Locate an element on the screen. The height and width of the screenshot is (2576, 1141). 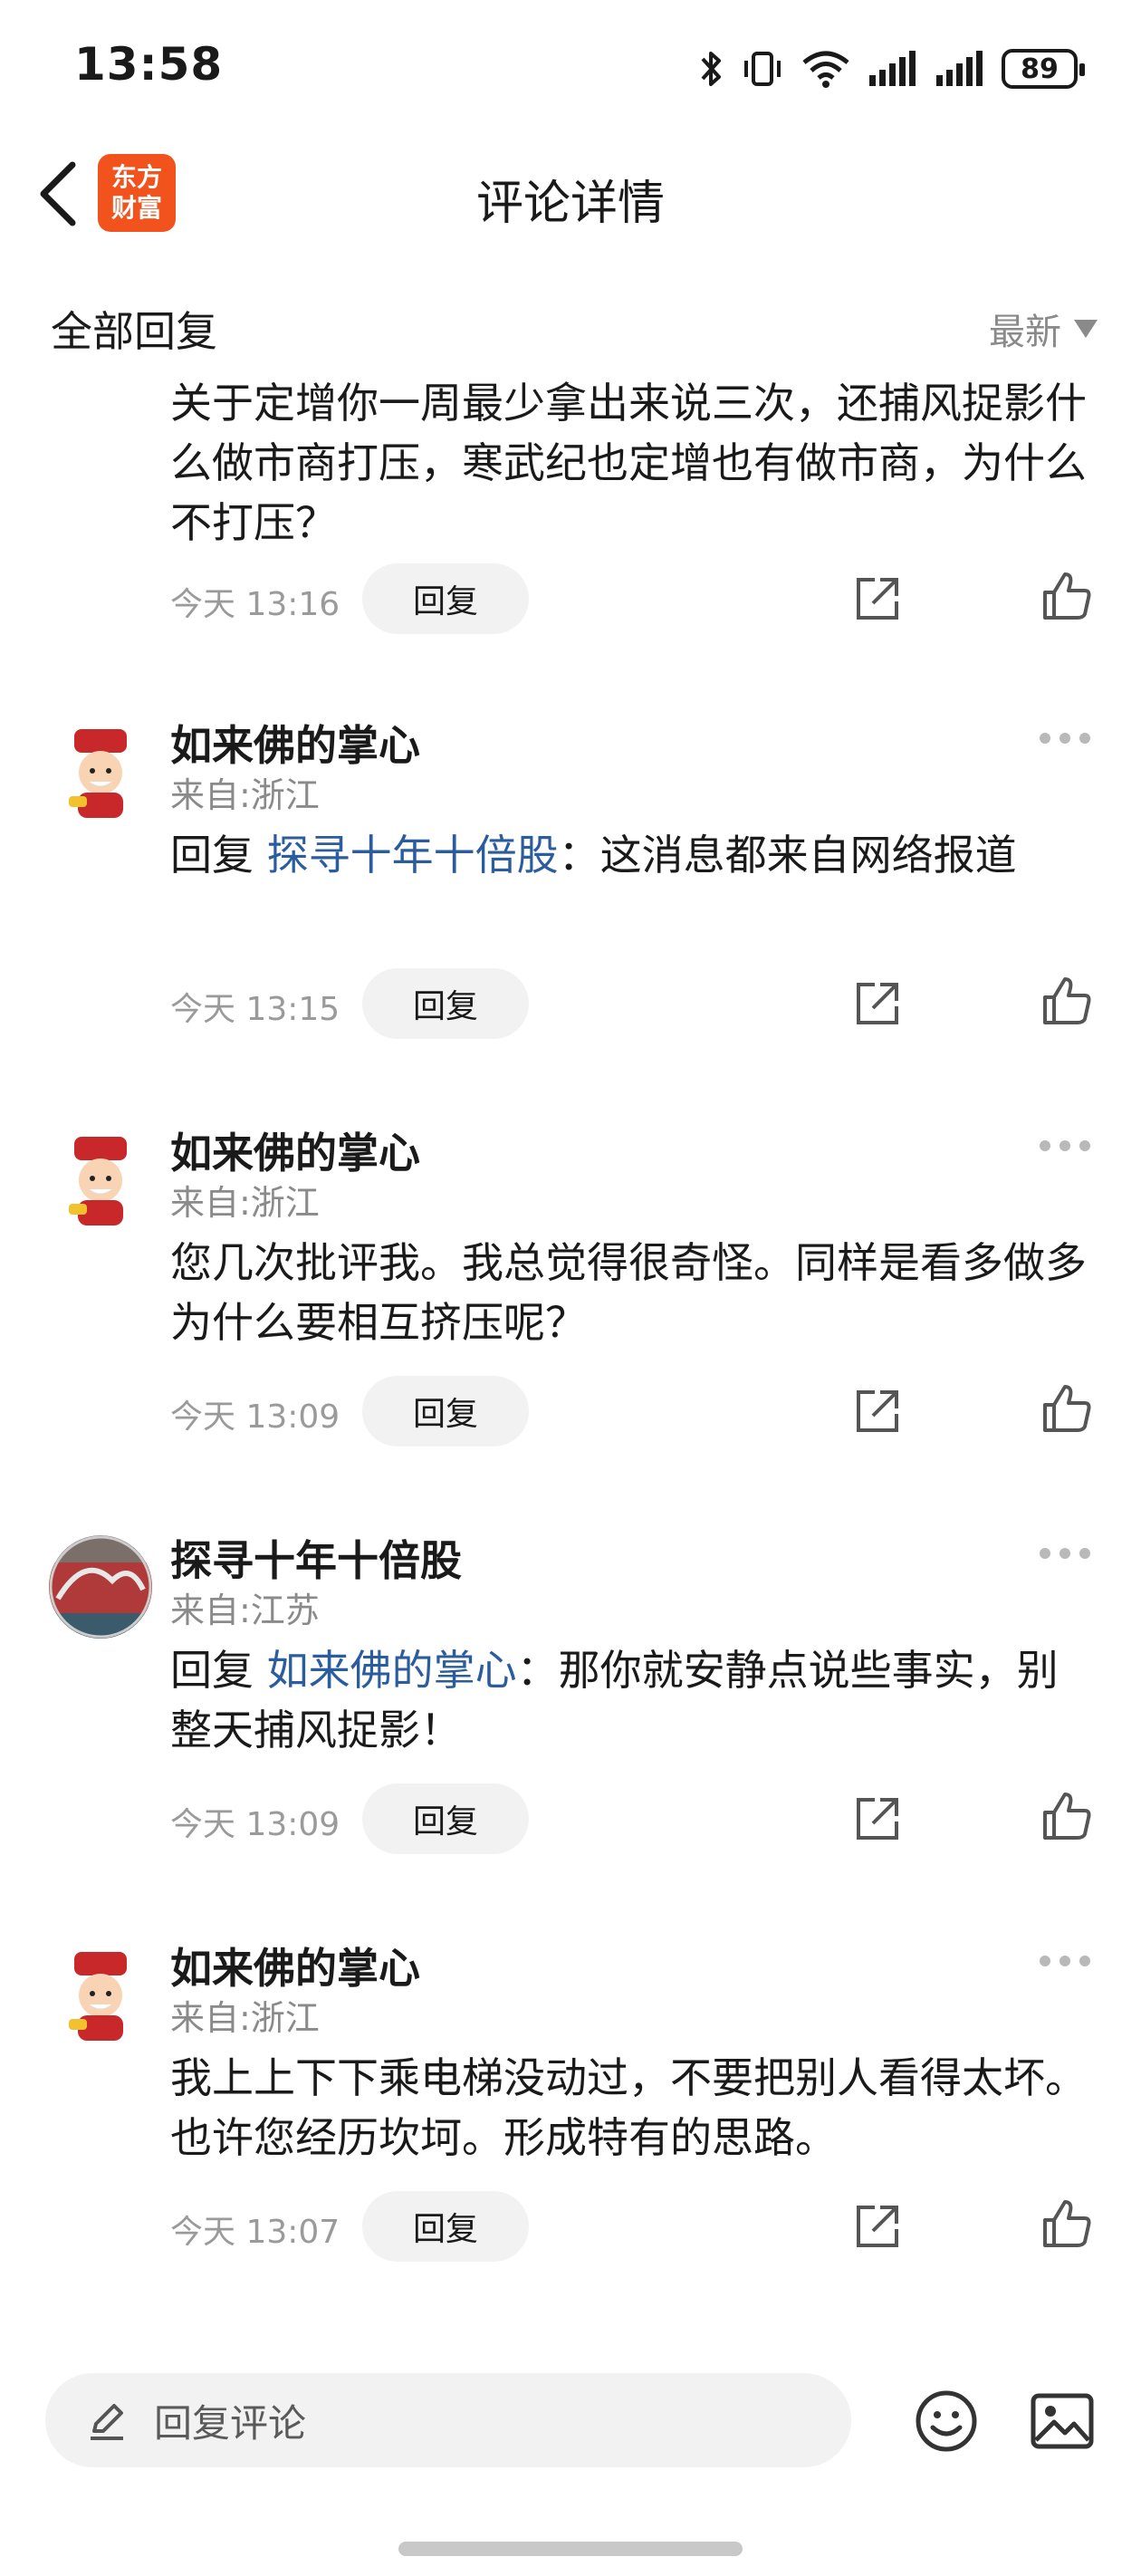
status-time: 13:58 is located at coordinates (149, 64).